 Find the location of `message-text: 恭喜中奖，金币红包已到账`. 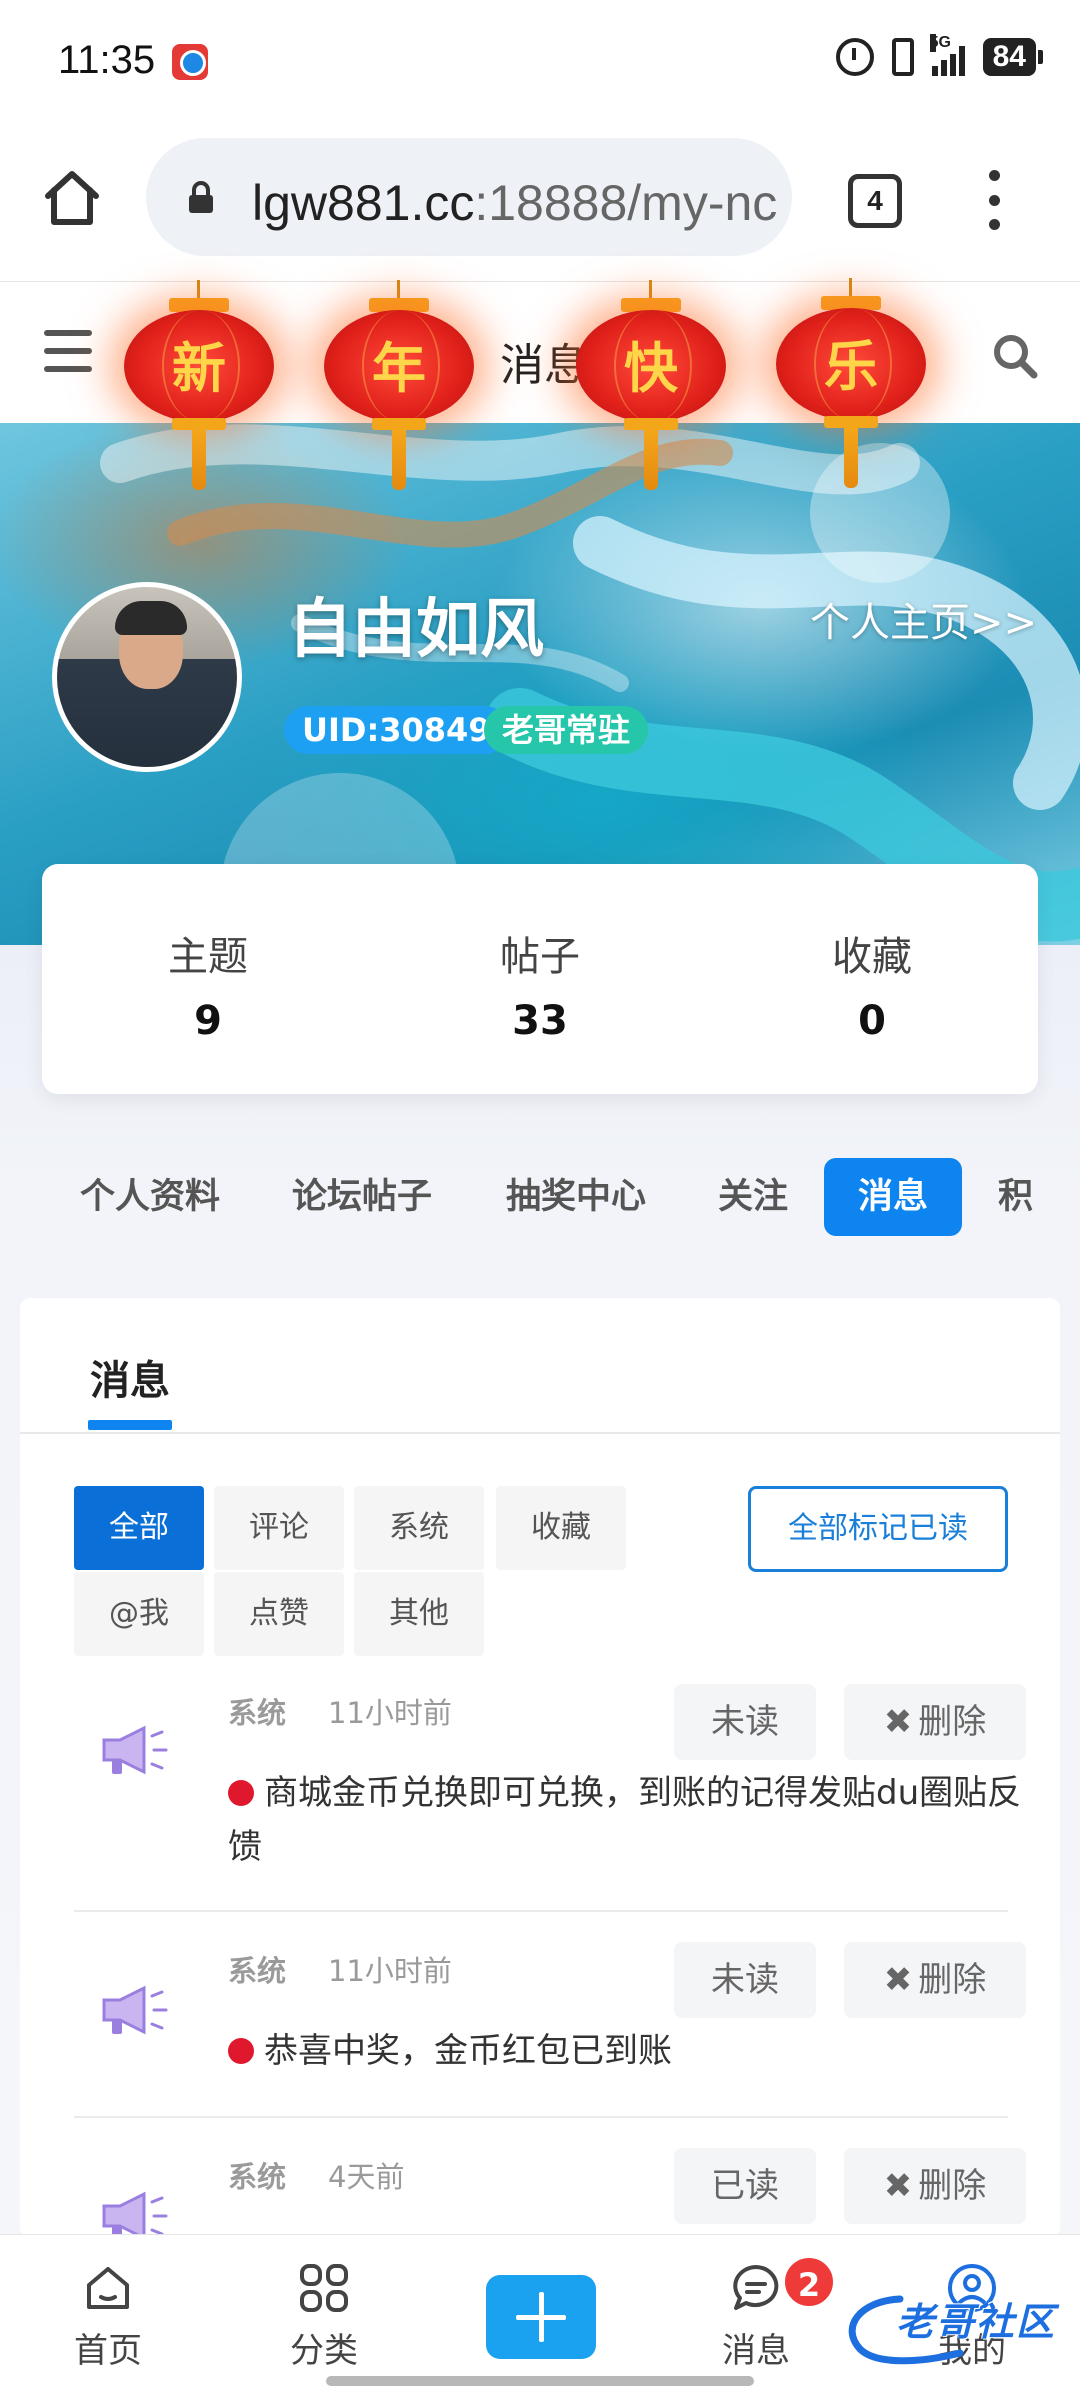

message-text: 恭喜中奖，金币红包已到账 is located at coordinates (468, 2051).